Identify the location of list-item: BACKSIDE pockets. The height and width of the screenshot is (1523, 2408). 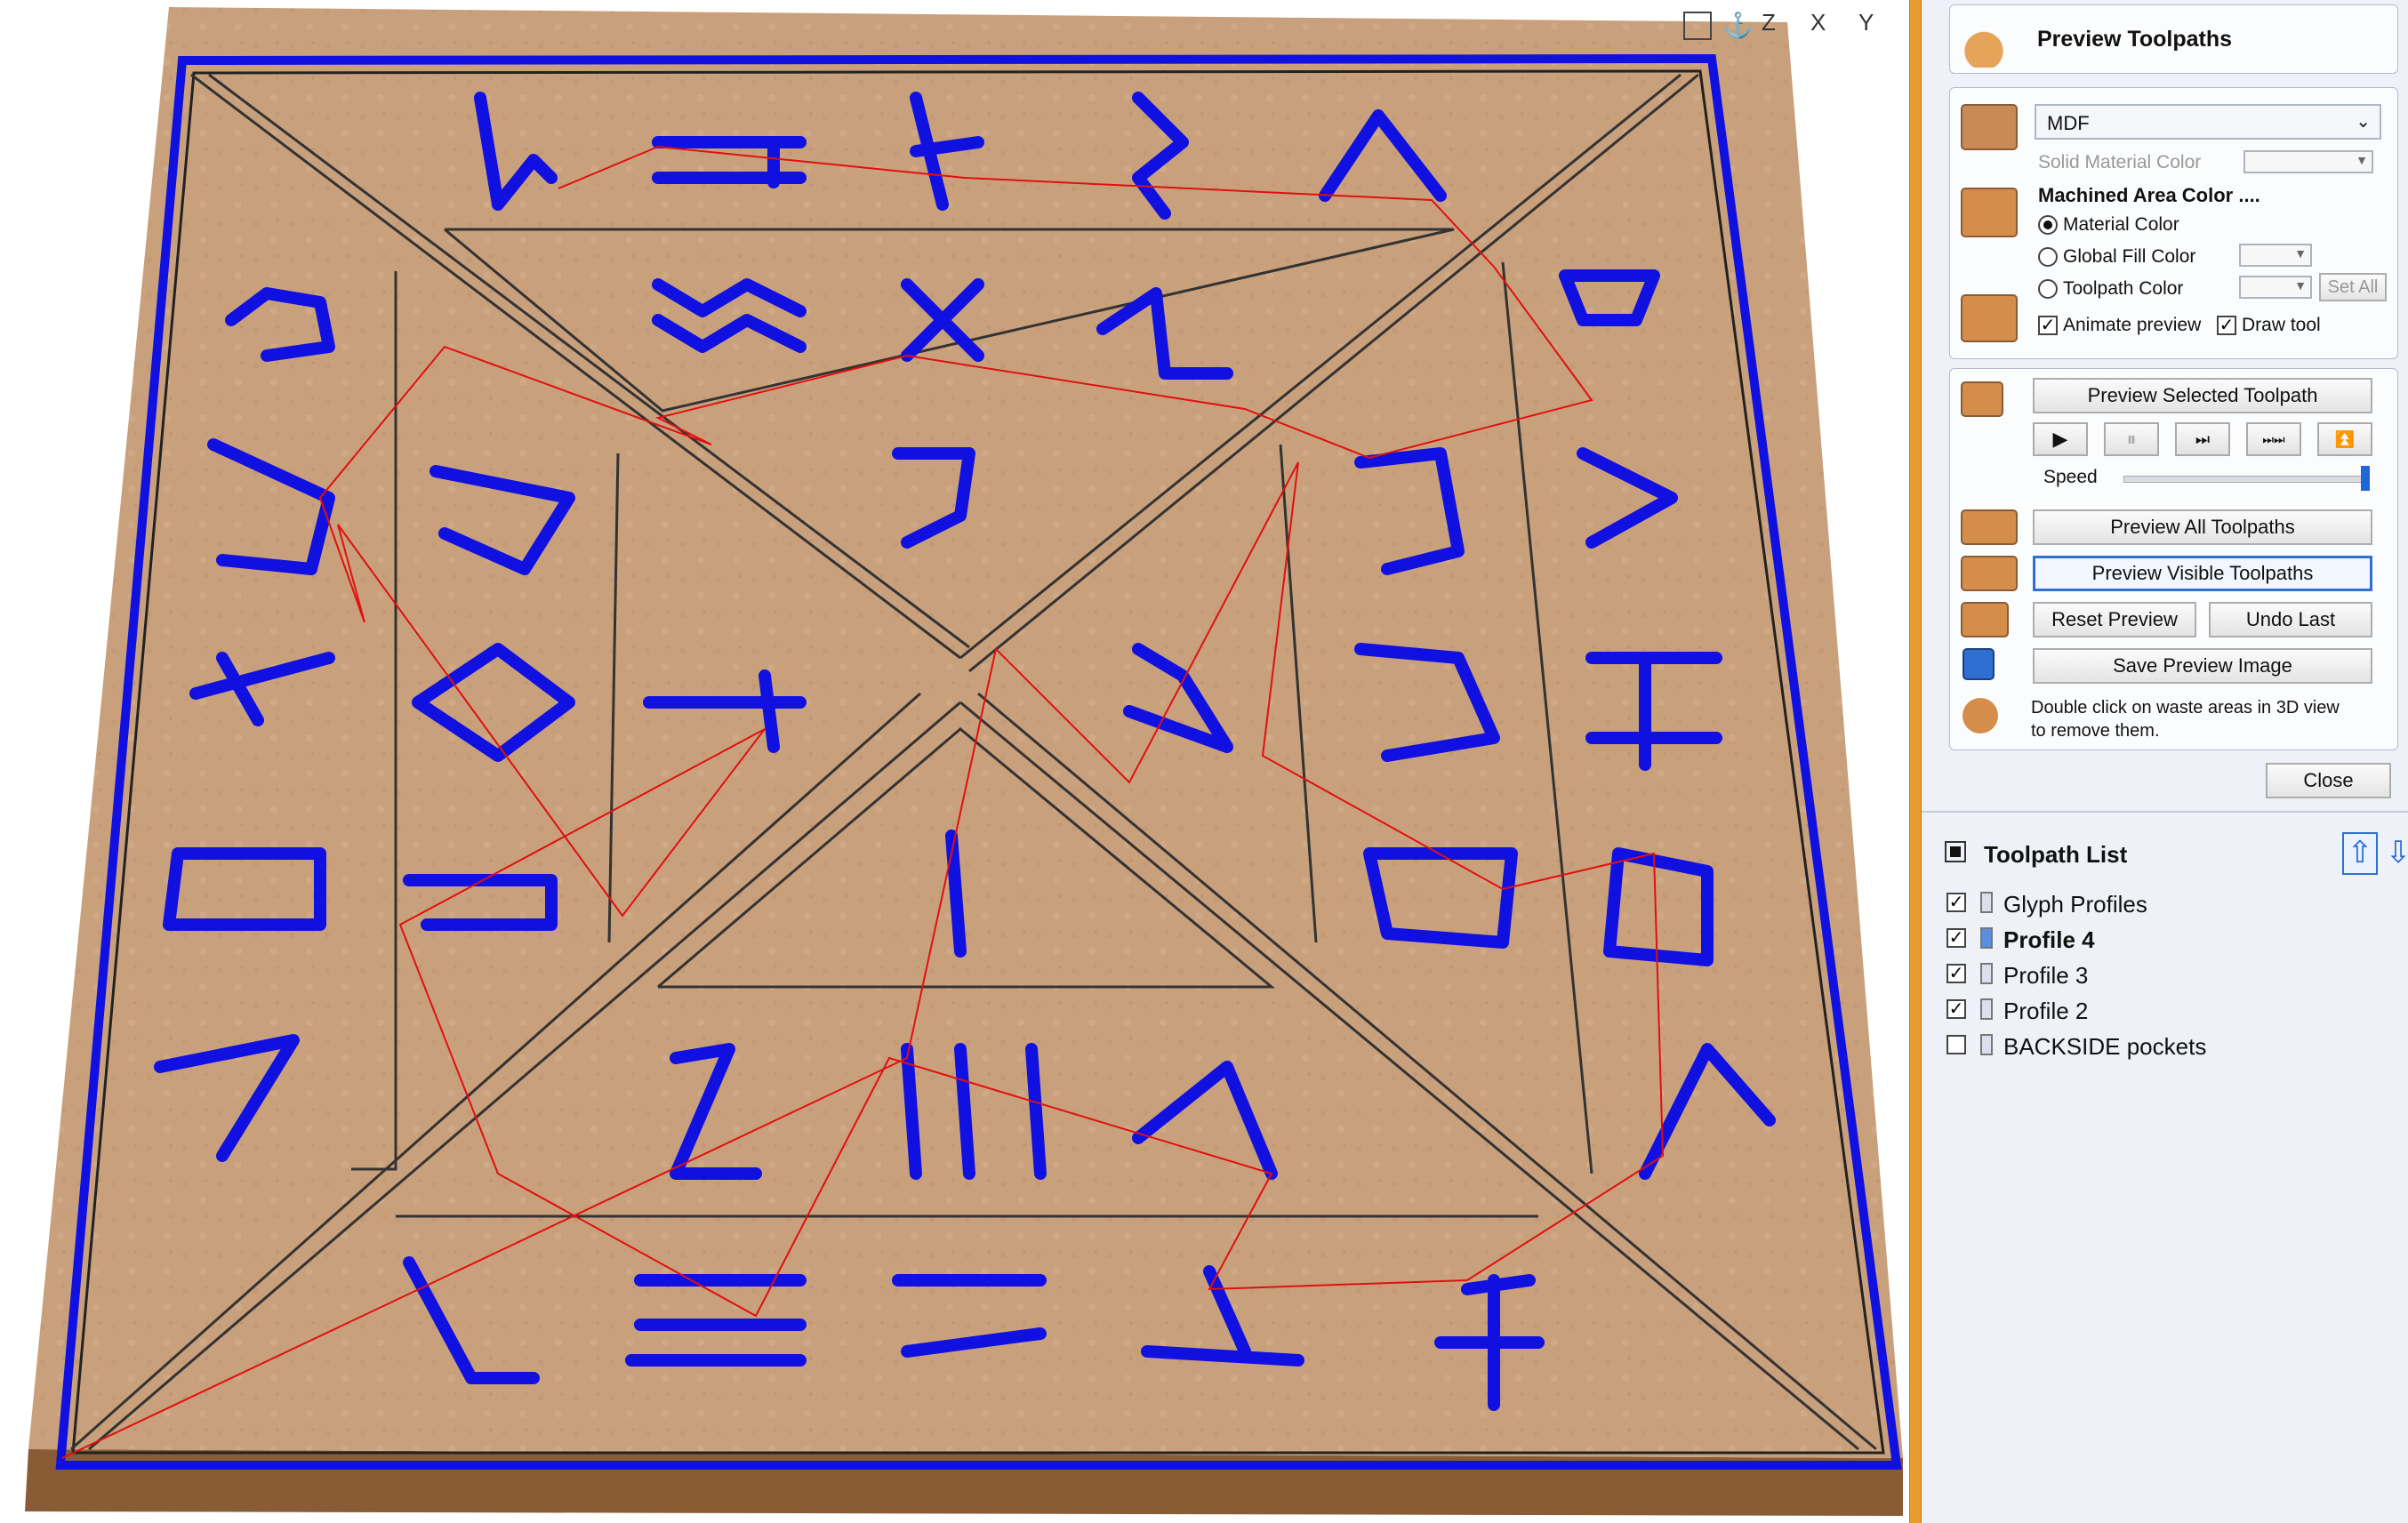
(2169, 1045).